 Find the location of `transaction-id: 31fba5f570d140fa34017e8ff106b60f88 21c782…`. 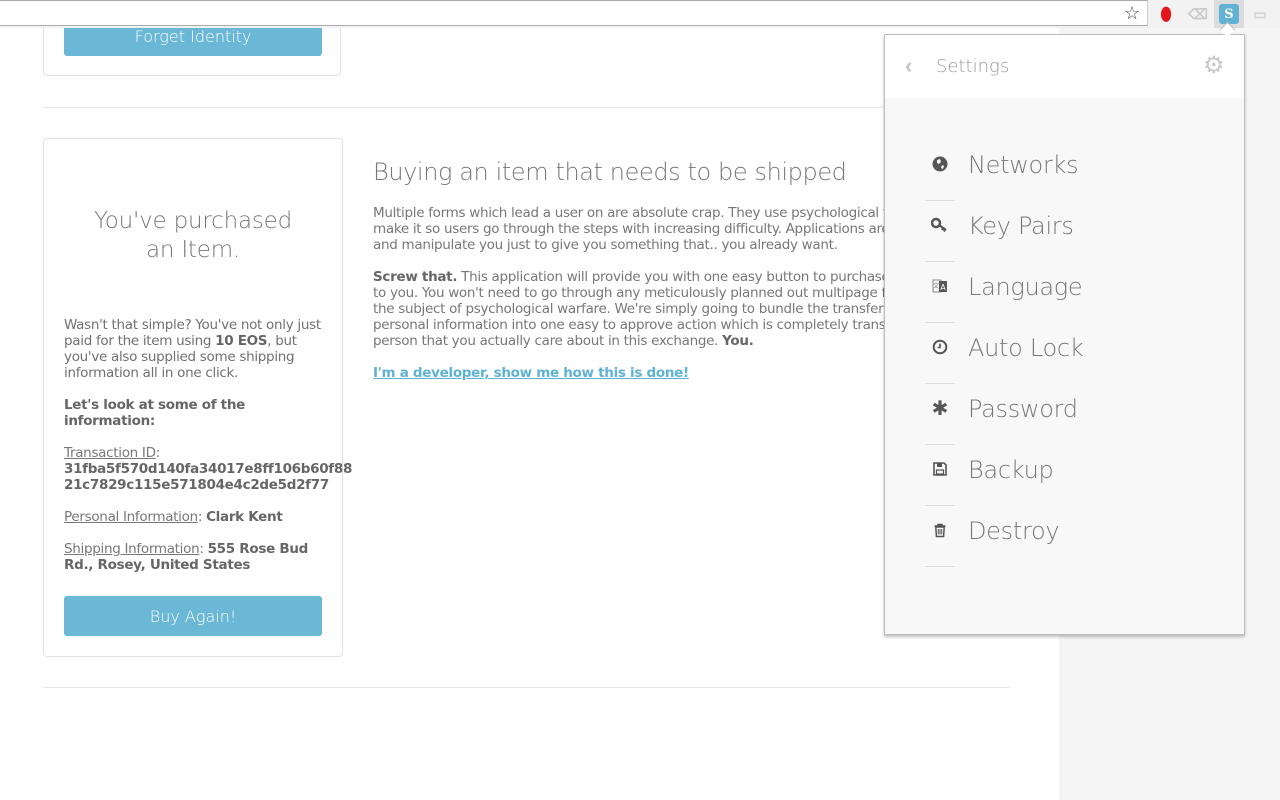

transaction-id: 31fba5f570d140fa34017e8ff106b60f88 21c782… is located at coordinates (208, 477).